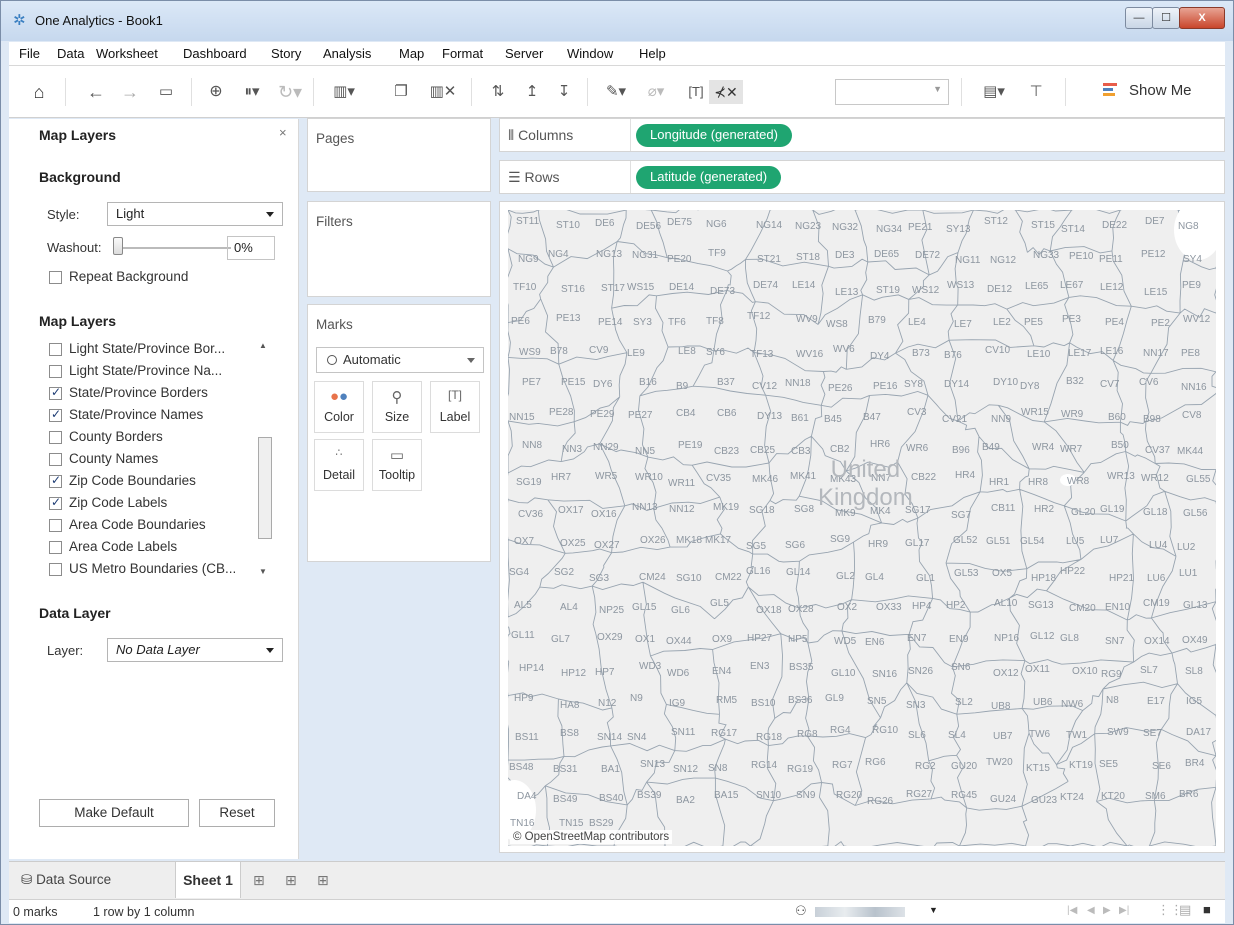 The image size is (1234, 925). What do you see at coordinates (917, 638) in the screenshot?
I see `zip-code-label: EN7` at bounding box center [917, 638].